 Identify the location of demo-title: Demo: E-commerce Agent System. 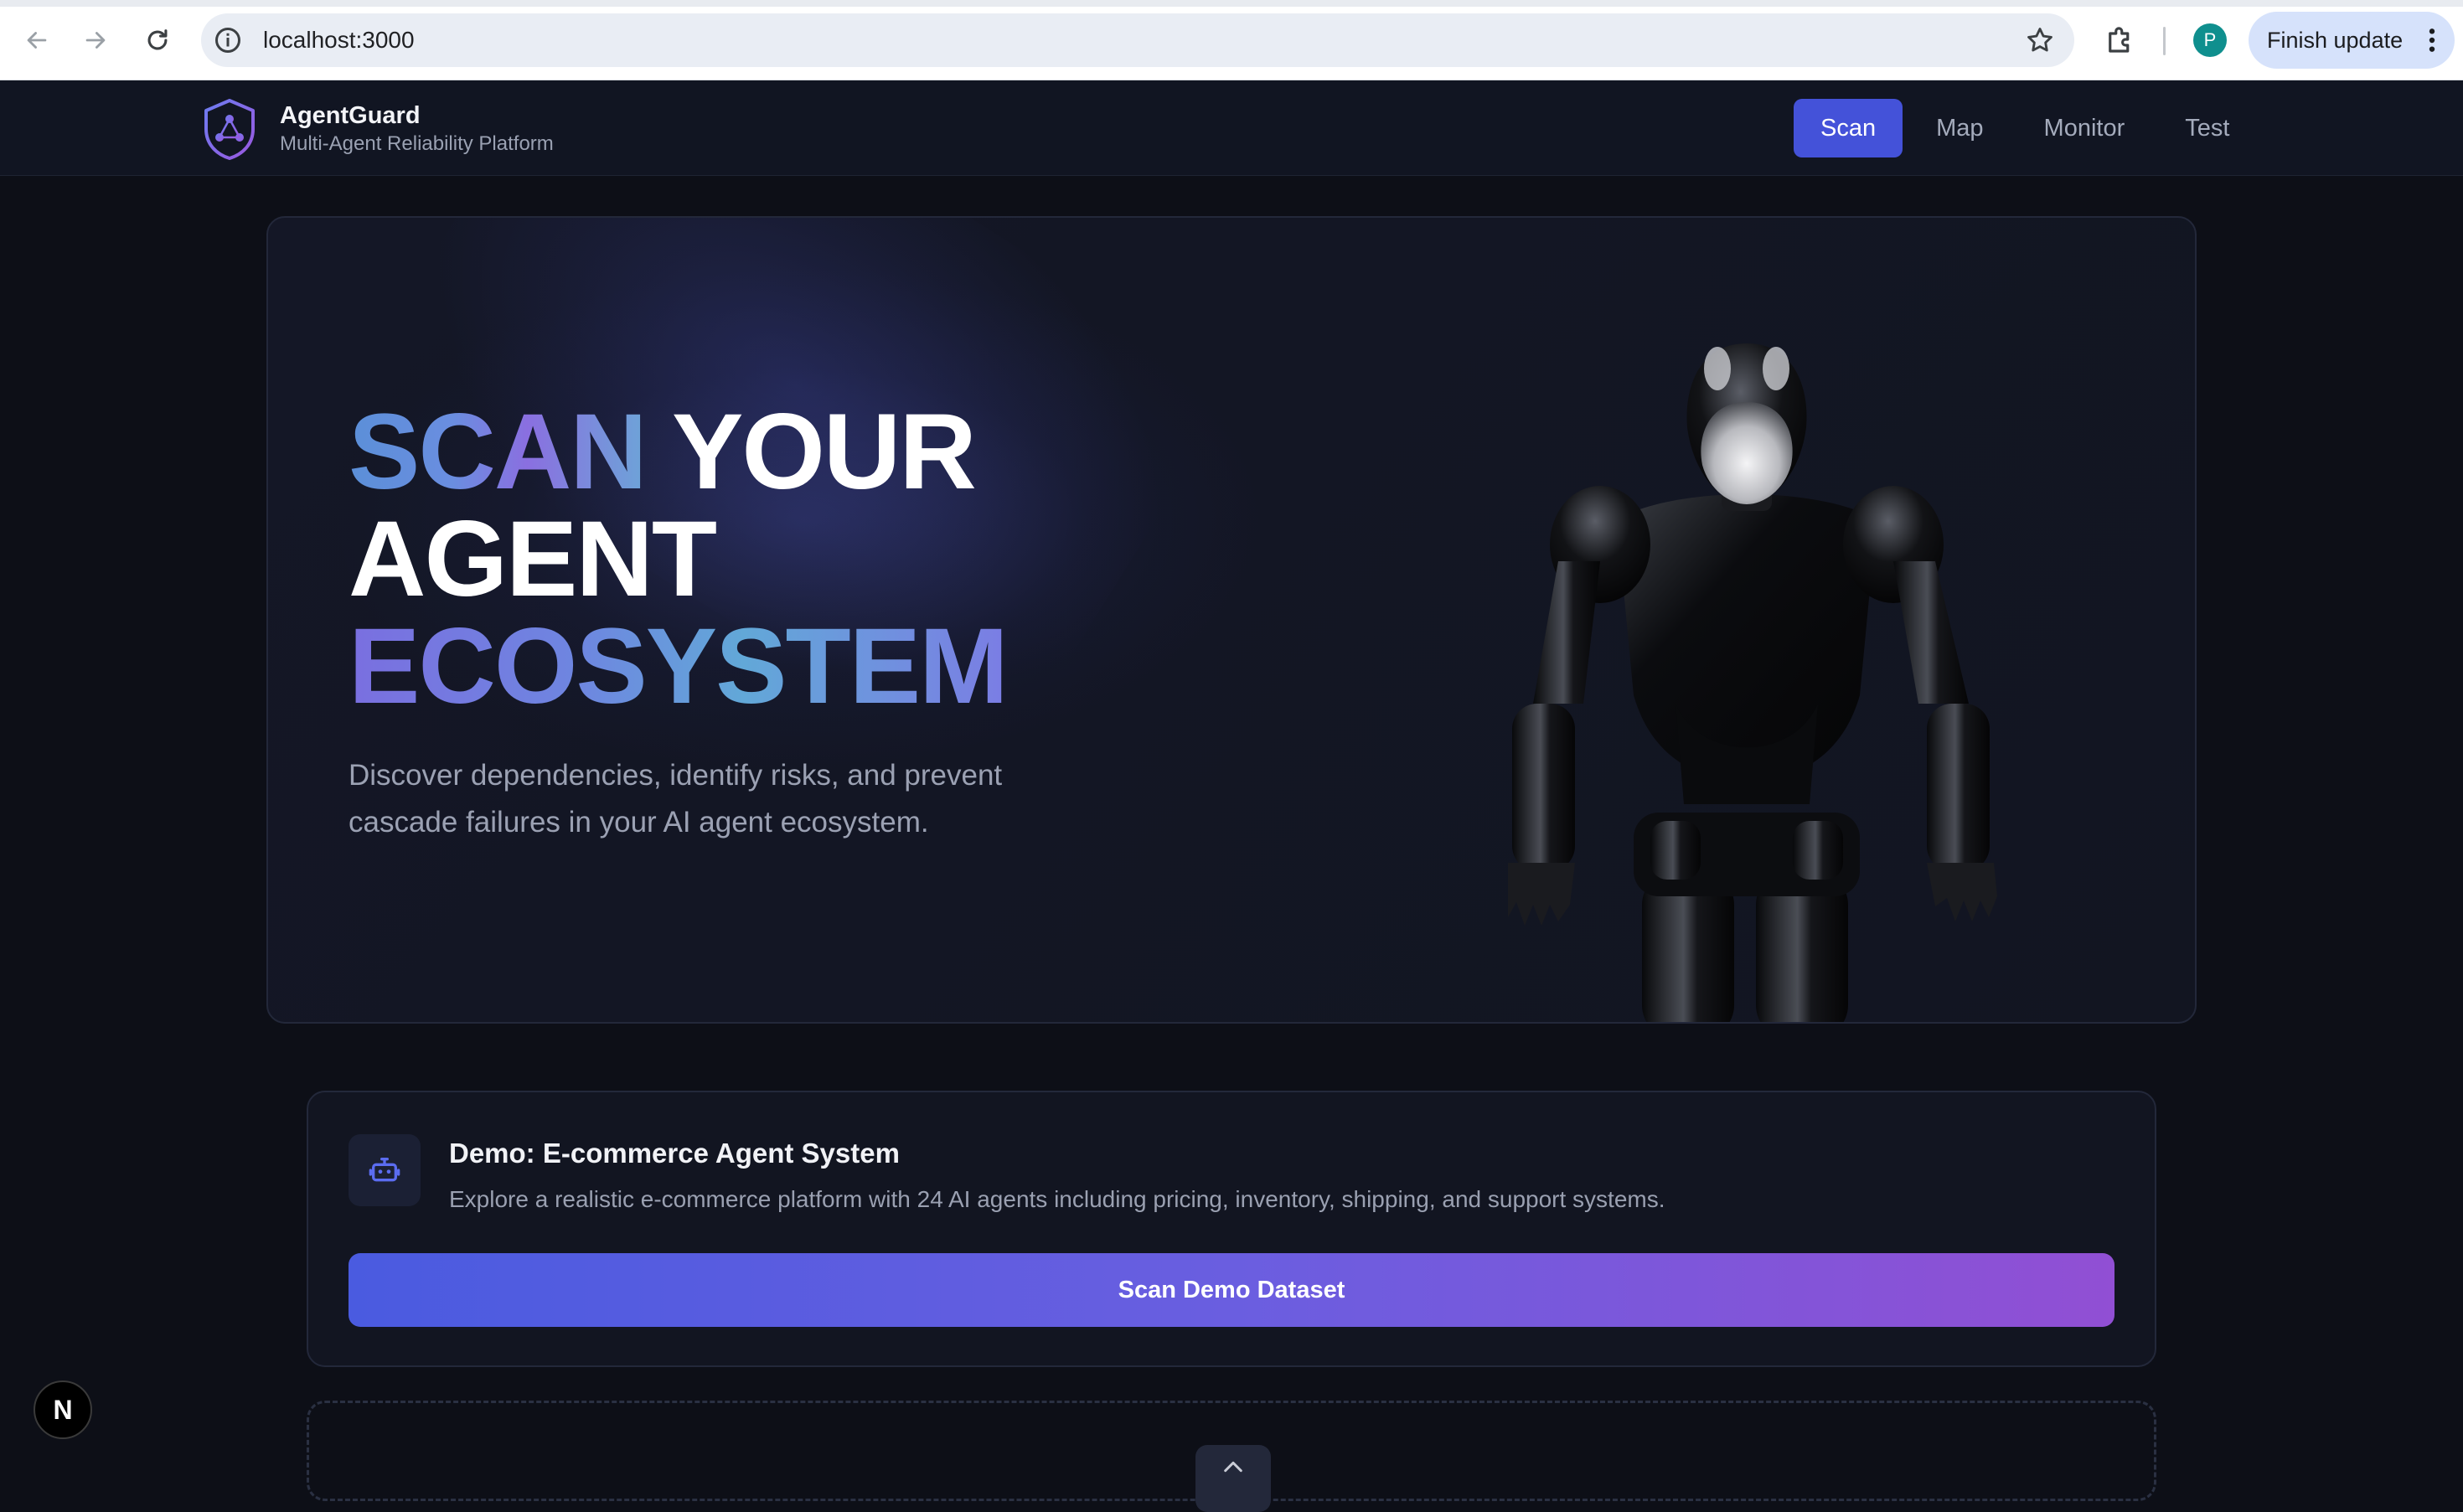
(674, 1153).